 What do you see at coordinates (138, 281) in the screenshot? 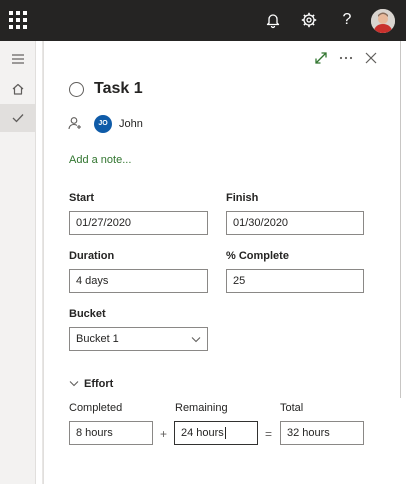
I see `duration-input: 4 days` at bounding box center [138, 281].